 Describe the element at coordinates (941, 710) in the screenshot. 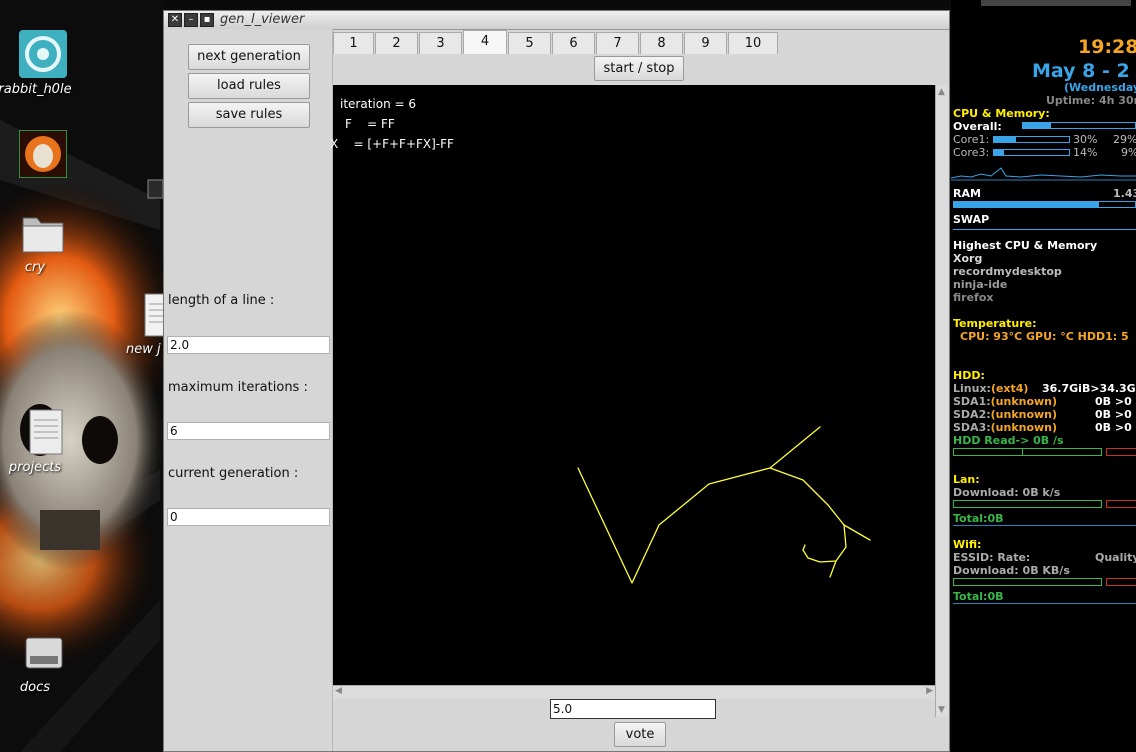

I see `scroll-down-icon: ▼` at that location.